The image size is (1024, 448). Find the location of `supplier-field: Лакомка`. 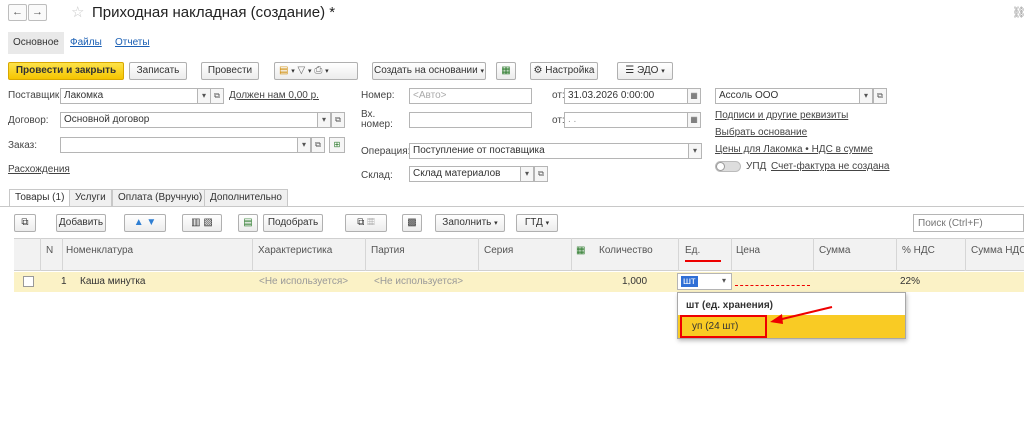

supplier-field: Лакомка is located at coordinates (129, 96).